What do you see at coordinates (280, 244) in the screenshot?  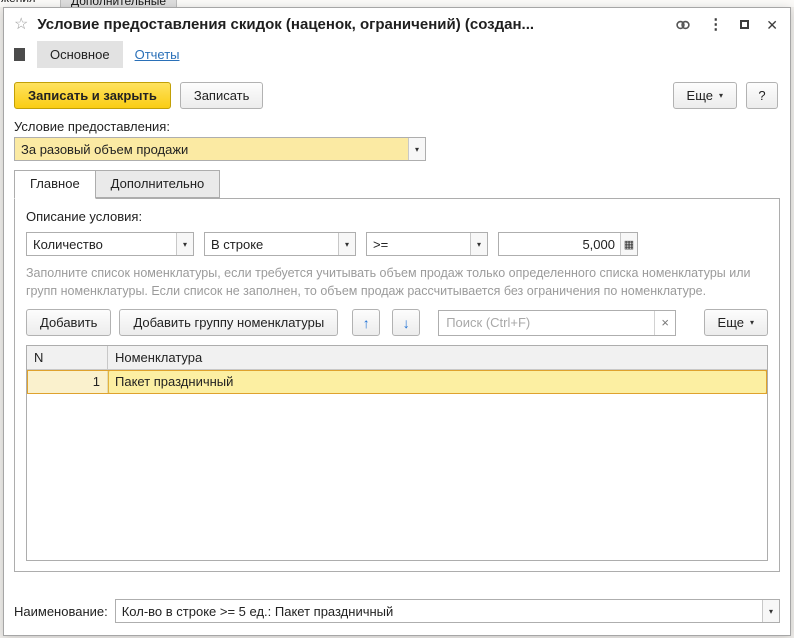 I see `scope-select: В строке ▾` at bounding box center [280, 244].